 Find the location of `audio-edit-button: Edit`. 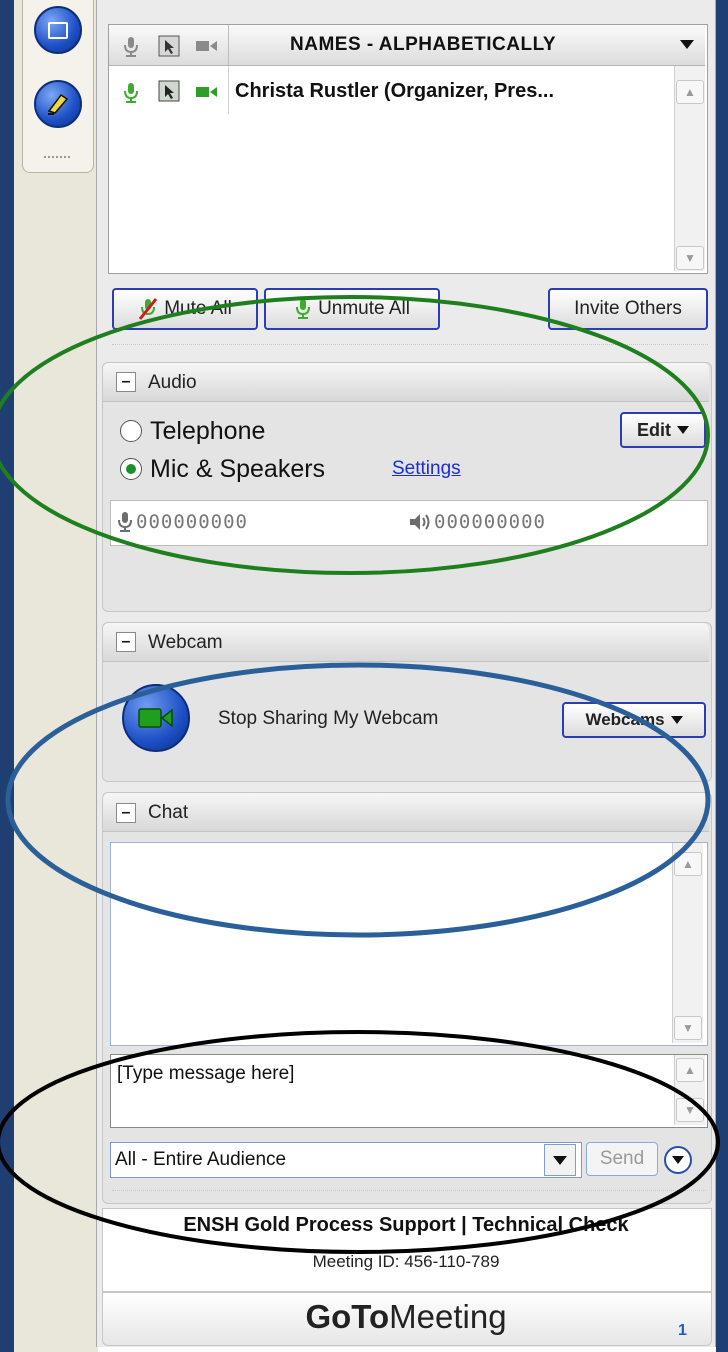

audio-edit-button: Edit is located at coordinates (663, 430).